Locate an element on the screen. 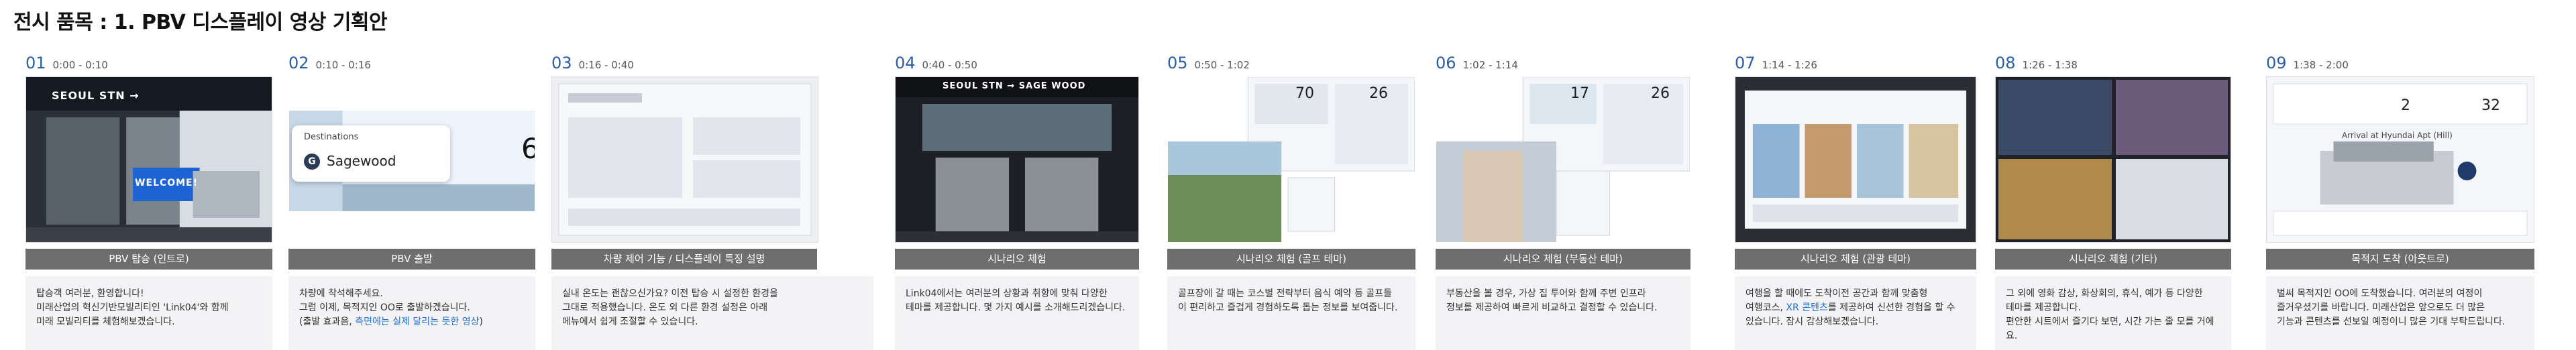 Image resolution: width=2576 pixels, height=350 pixels. scene-header: 02 0:10 - 0:16 is located at coordinates (411, 65).